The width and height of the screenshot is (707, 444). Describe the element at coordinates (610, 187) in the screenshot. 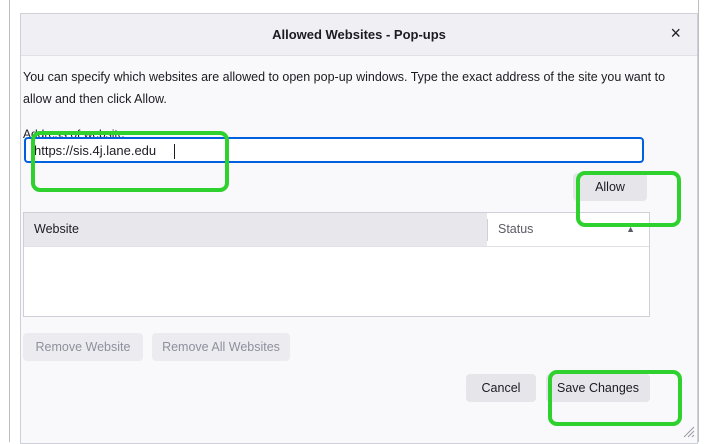

I see `allow-button: Allow` at that location.